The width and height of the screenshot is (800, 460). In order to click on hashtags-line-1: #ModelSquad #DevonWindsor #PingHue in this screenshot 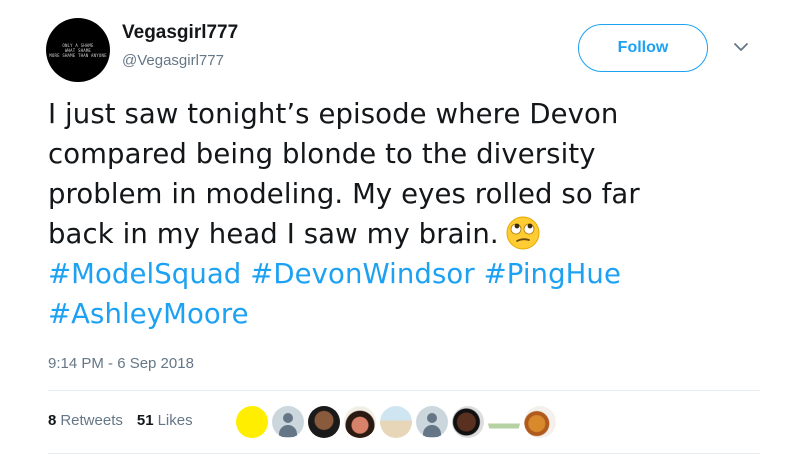, I will do `click(408, 274)`.